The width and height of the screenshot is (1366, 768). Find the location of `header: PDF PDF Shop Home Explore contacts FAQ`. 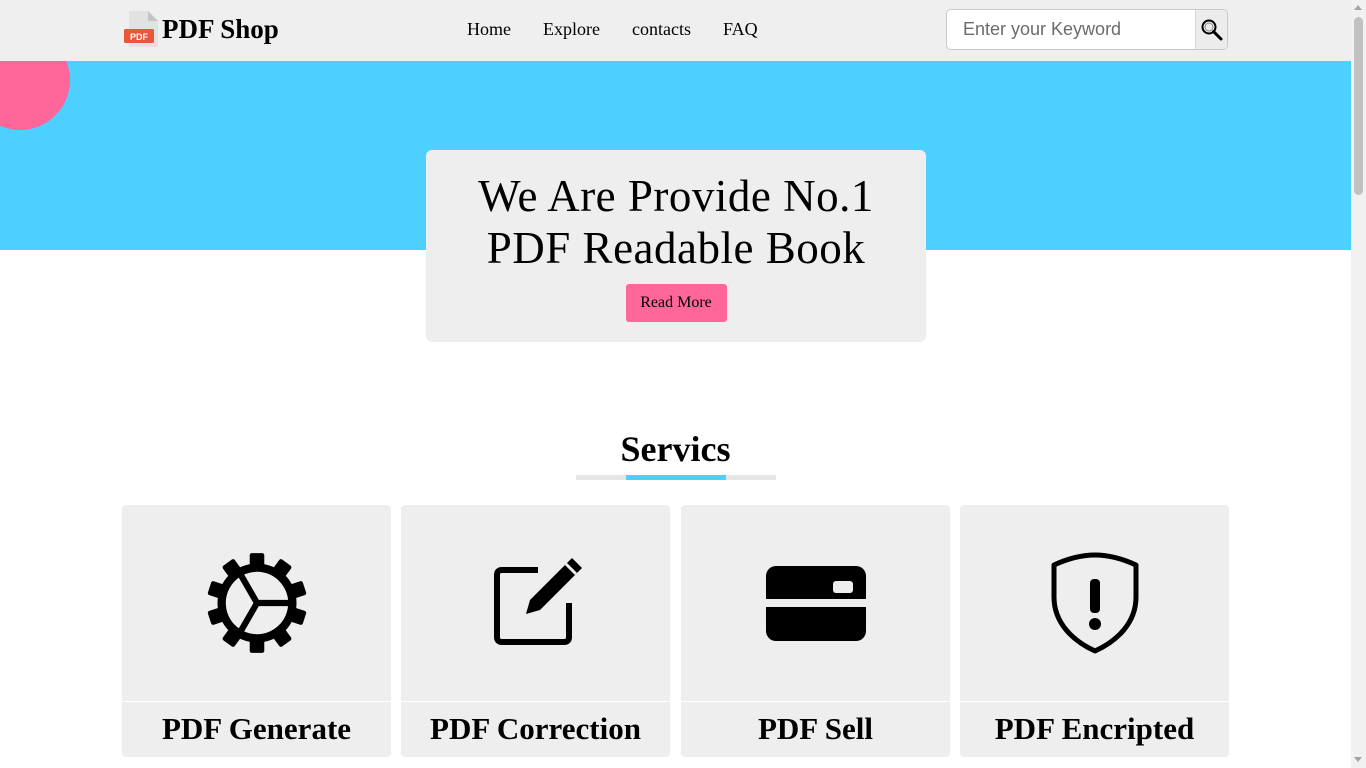

header: PDF PDF Shop Home Explore contacts FAQ is located at coordinates (675, 30).